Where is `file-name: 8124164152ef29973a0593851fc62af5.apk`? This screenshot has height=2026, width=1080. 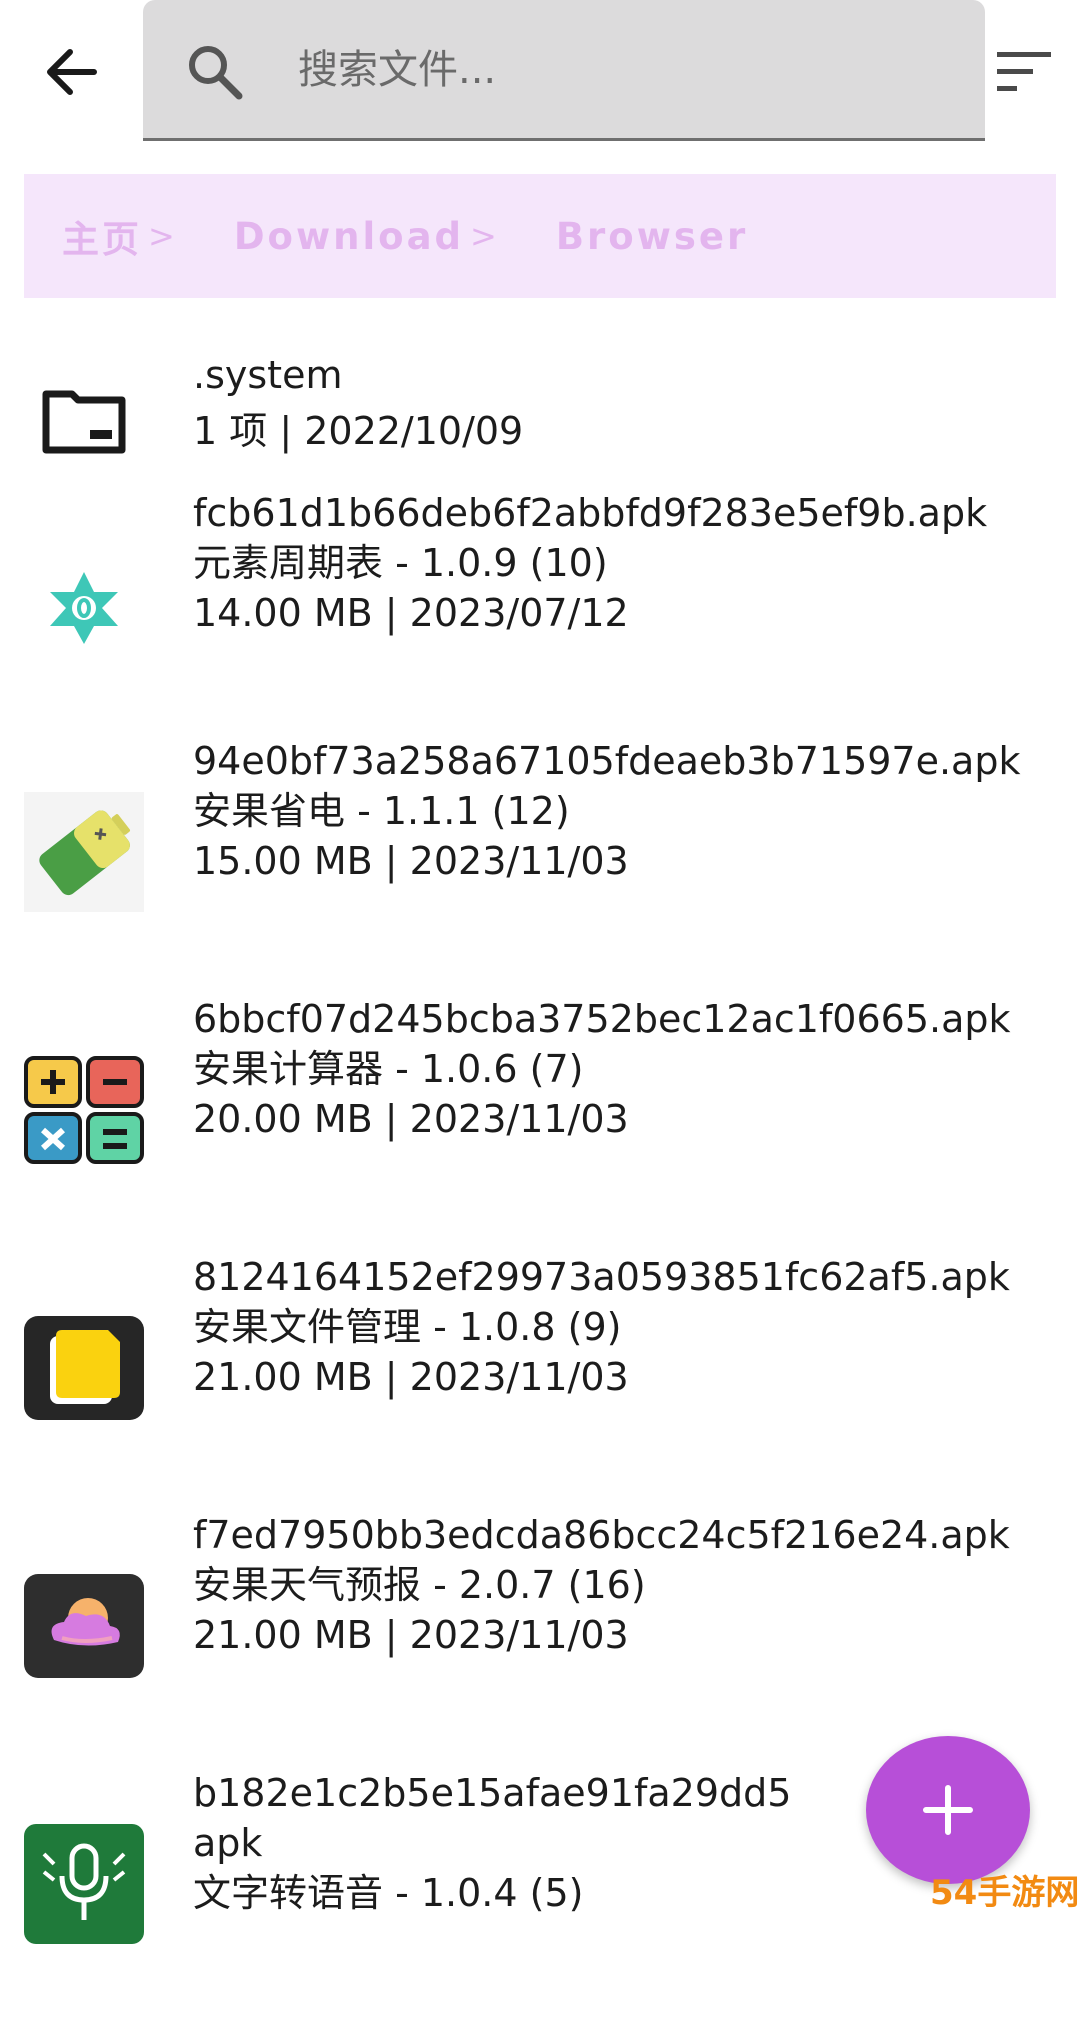
file-name: 8124164152ef29973a0593851fc62af5.apk is located at coordinates (601, 1277).